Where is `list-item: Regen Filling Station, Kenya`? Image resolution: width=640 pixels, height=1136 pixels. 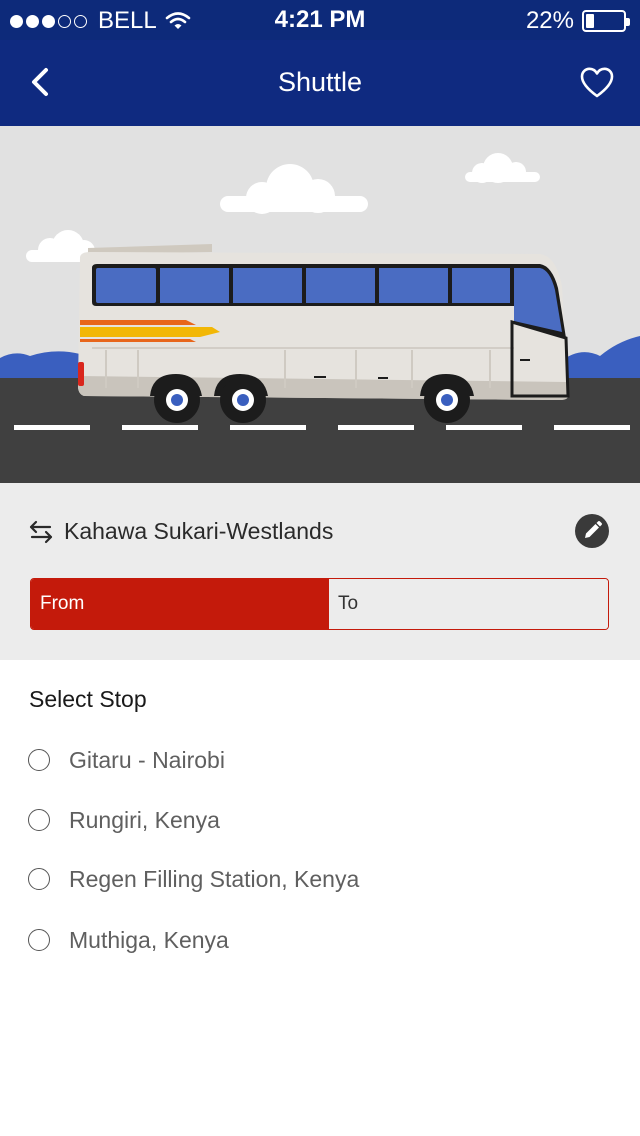
list-item: Regen Filling Station, Kenya is located at coordinates (318, 879).